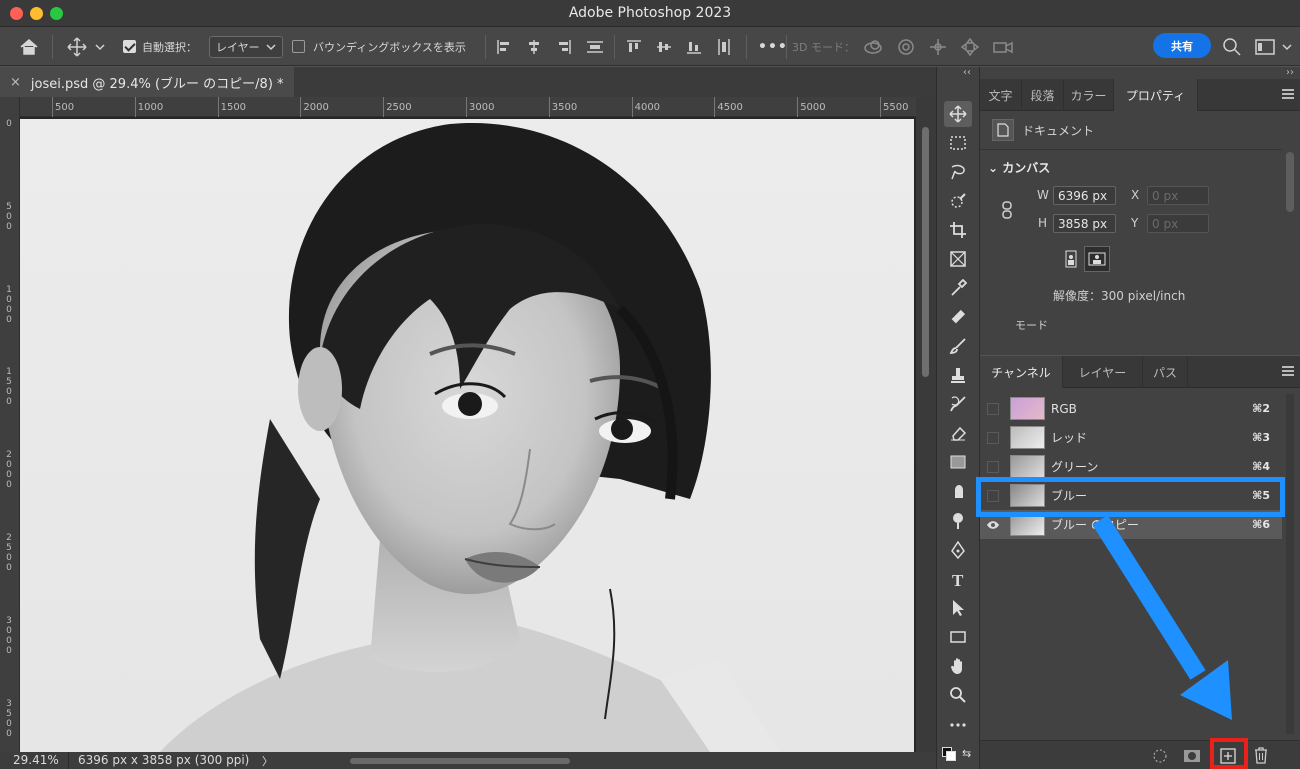  I want to click on align-left-icon, so click(504, 47).